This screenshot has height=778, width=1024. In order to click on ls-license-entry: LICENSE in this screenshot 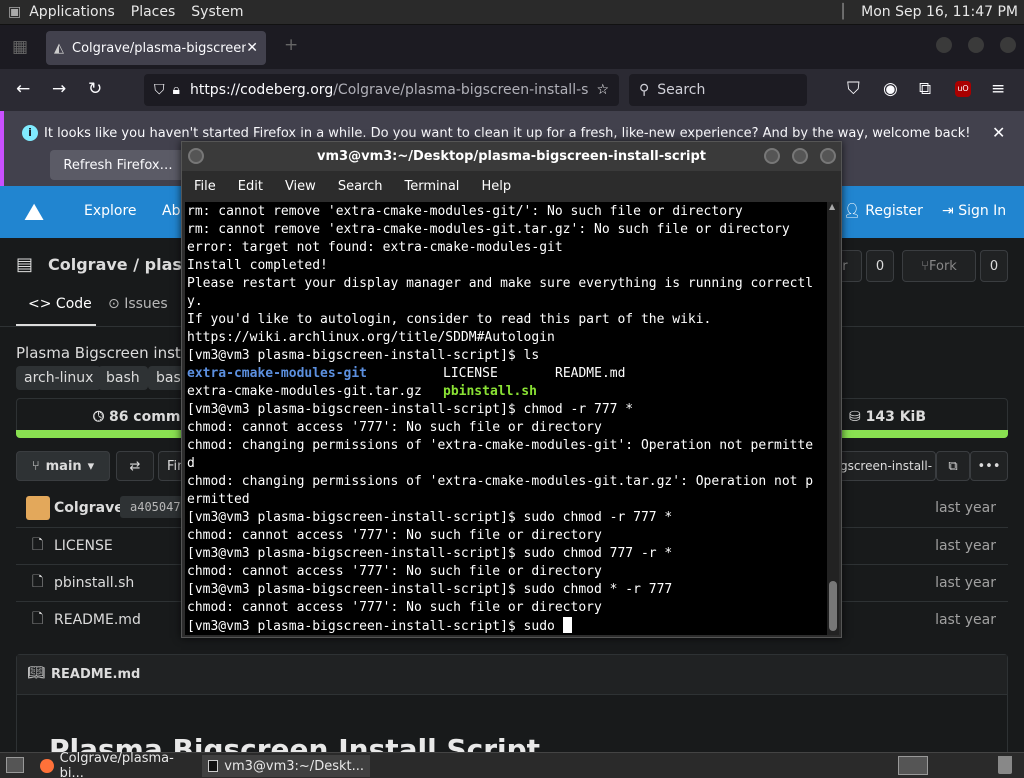, I will do `click(470, 373)`.